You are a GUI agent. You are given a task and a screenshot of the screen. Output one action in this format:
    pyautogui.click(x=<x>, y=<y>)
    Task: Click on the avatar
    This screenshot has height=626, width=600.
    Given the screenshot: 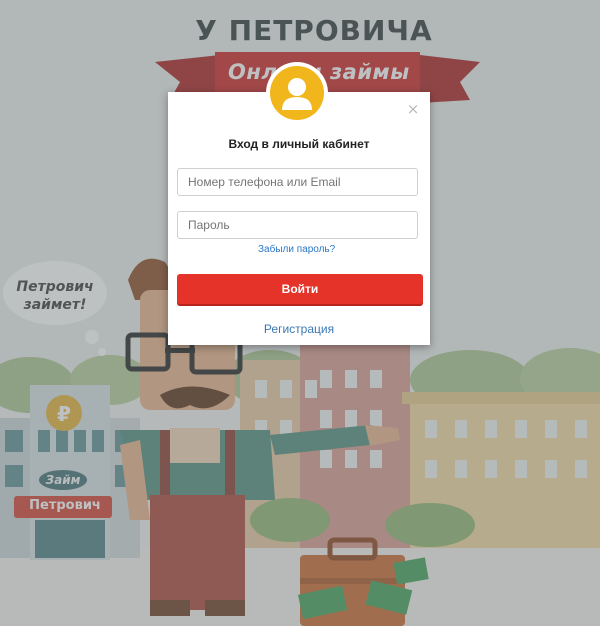 What is the action you would take?
    pyautogui.click(x=297, y=93)
    